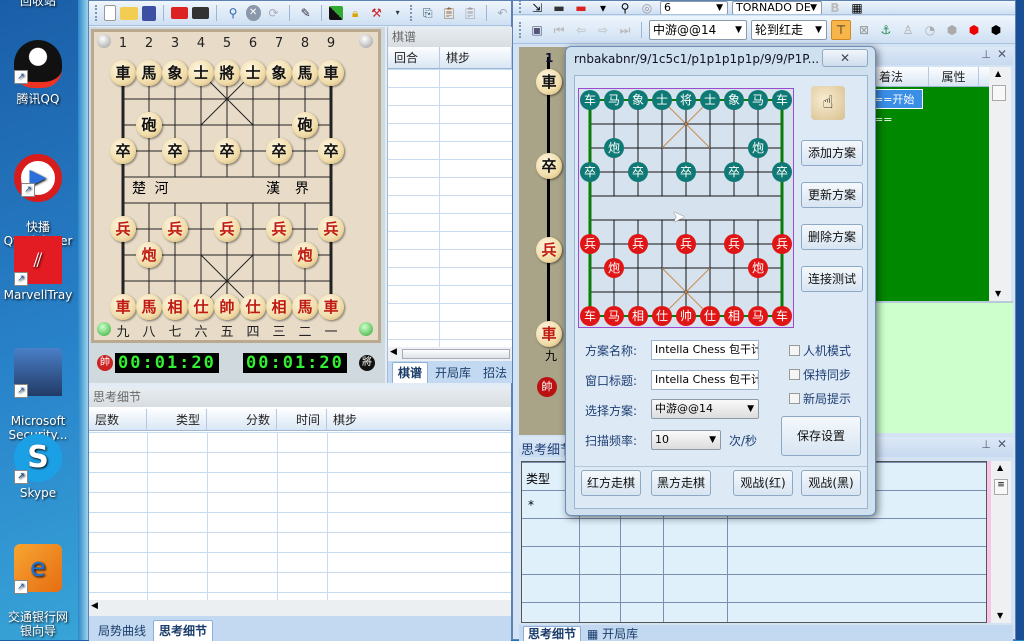  What do you see at coordinates (110, 13) in the screenshot?
I see `new-file-icon` at bounding box center [110, 13].